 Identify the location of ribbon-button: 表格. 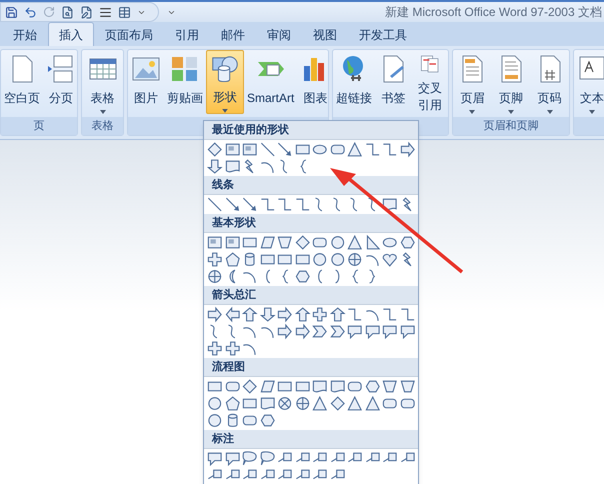
(102, 82).